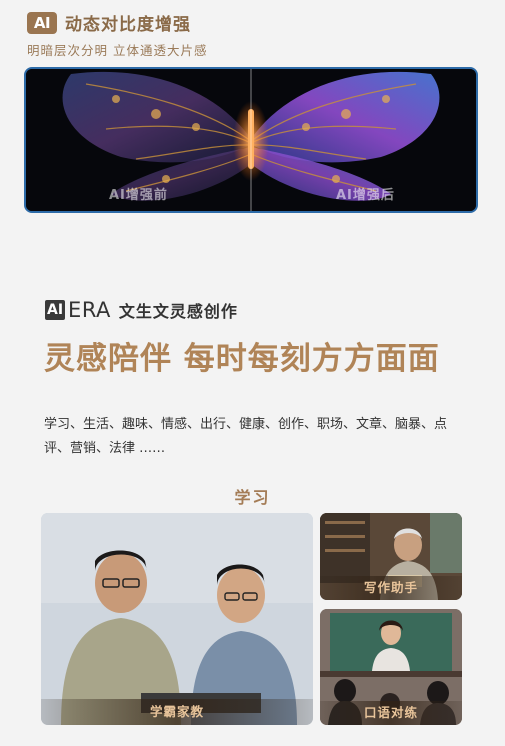  What do you see at coordinates (128, 25) in the screenshot?
I see `contrast-title: 动态对比度增强` at bounding box center [128, 25].